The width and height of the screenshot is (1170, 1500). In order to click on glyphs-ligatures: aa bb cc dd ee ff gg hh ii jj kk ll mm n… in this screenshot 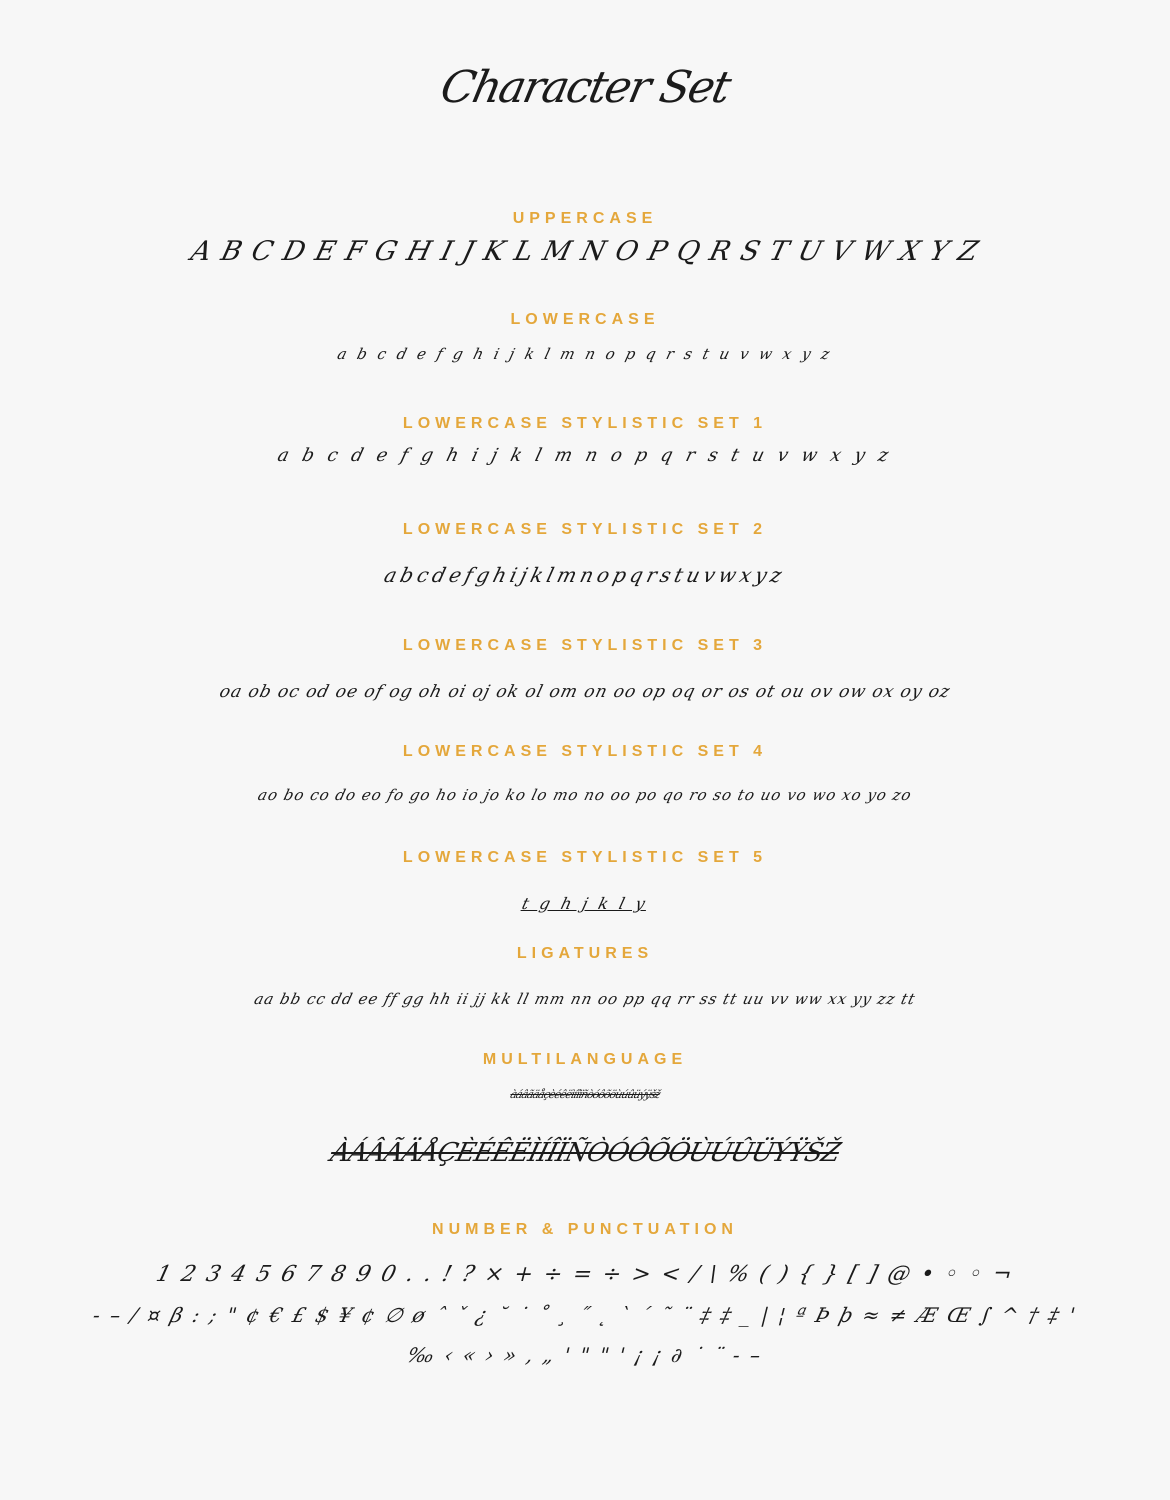, I will do `click(585, 999)`.